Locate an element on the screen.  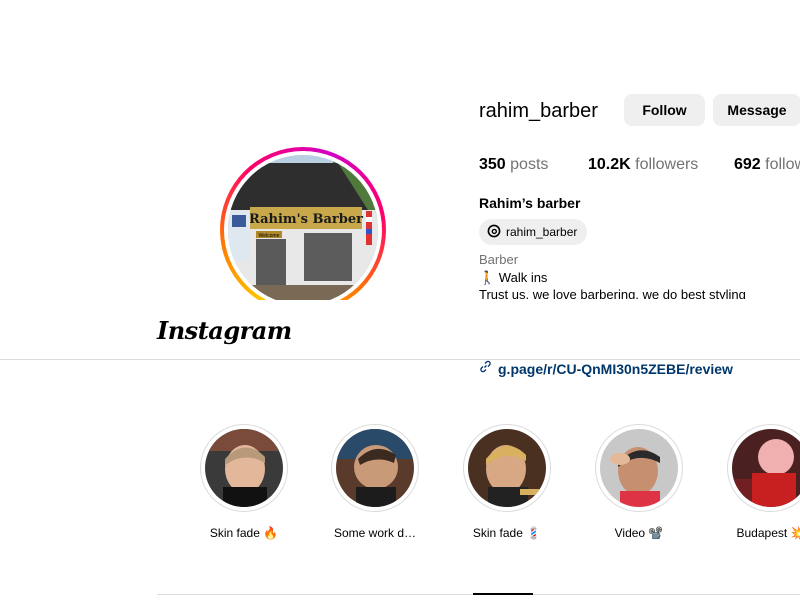
followers-label: followers is located at coordinates (667, 164).